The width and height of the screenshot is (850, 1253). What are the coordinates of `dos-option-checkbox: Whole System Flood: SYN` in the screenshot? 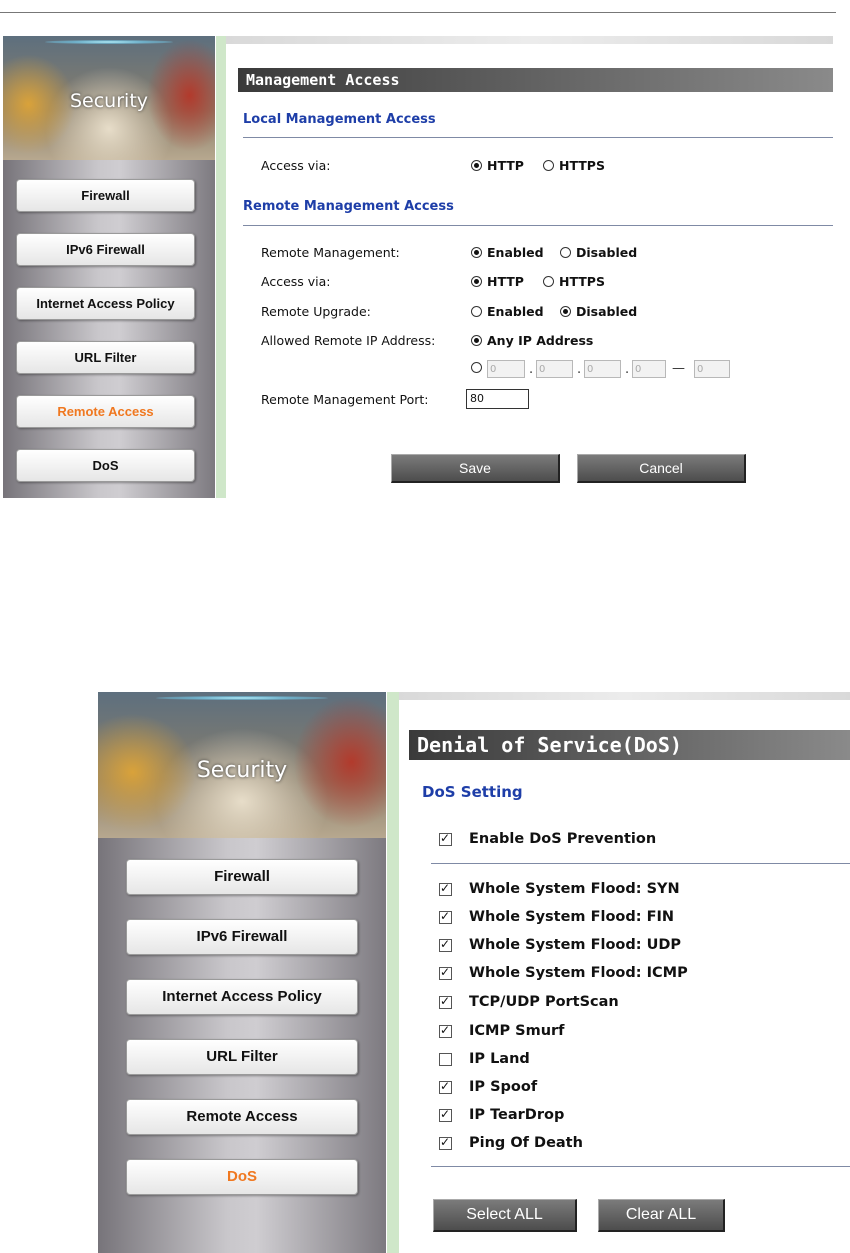 It's located at (559, 889).